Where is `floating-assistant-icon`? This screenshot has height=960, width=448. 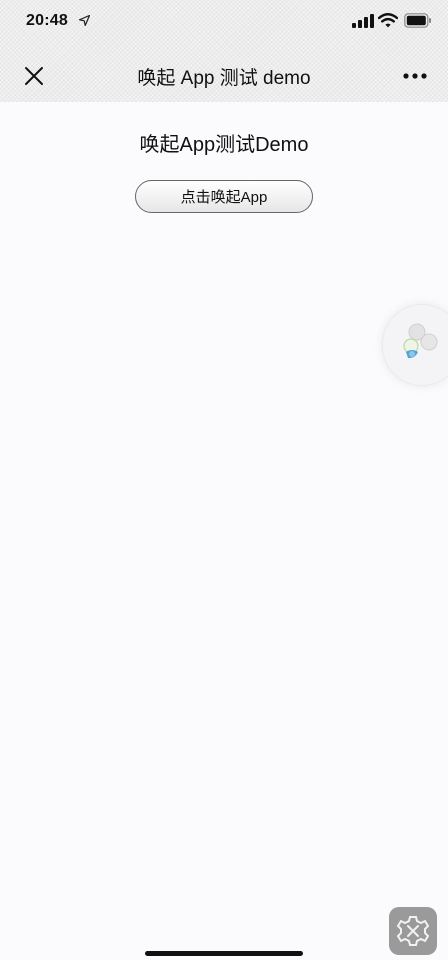
floating-assistant-icon is located at coordinates (420, 341).